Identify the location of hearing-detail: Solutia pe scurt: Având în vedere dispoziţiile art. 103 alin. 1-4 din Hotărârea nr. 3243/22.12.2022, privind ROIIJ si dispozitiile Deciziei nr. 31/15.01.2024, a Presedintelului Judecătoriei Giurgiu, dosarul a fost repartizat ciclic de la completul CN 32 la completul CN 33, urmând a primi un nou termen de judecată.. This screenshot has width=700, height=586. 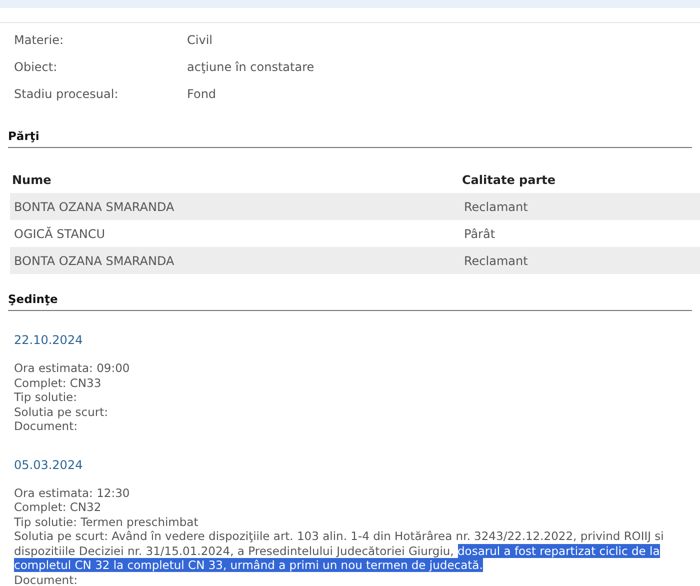
(339, 550).